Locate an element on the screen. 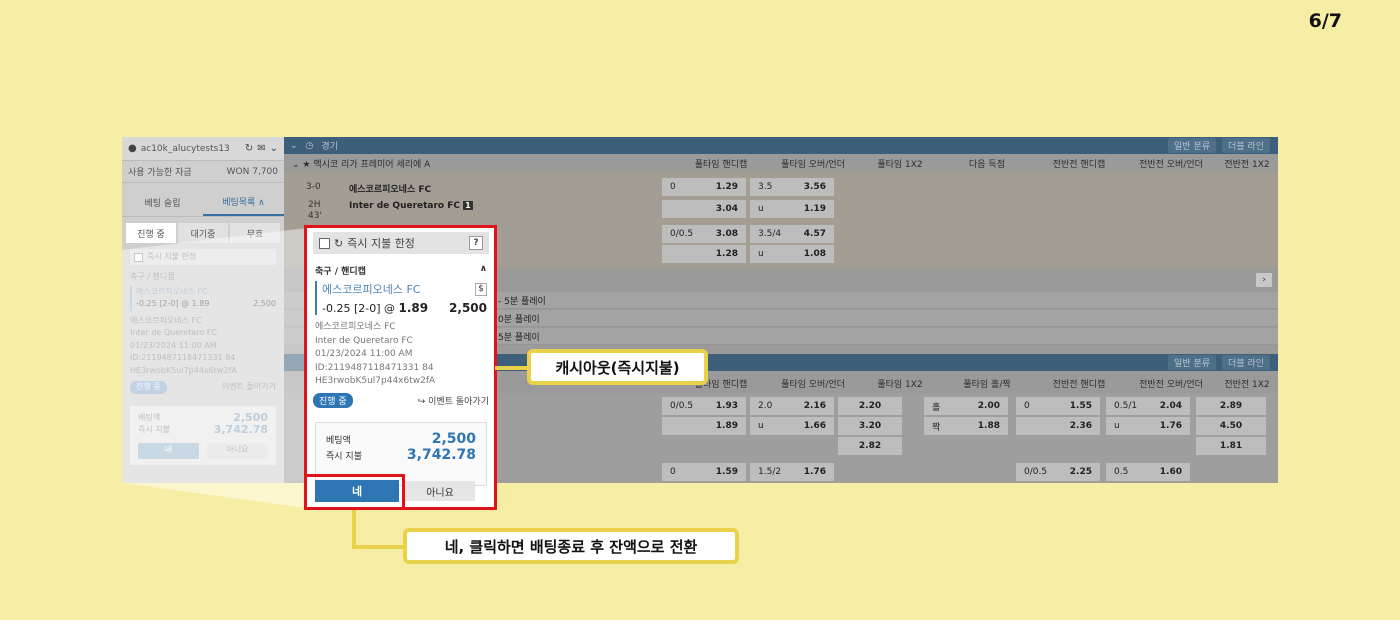 This screenshot has width=1400, height=620. sidebar-subtabs: 진행 중 대기중 무효 is located at coordinates (203, 233).